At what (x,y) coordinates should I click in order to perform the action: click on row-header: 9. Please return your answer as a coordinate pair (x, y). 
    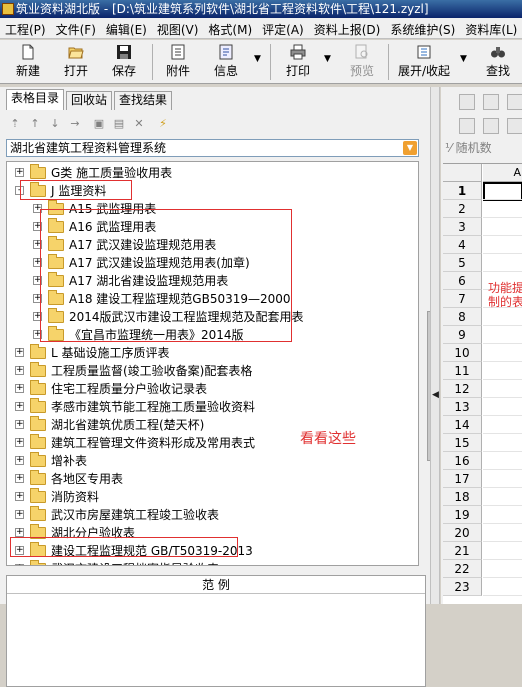
    Looking at the image, I should click on (462, 335).